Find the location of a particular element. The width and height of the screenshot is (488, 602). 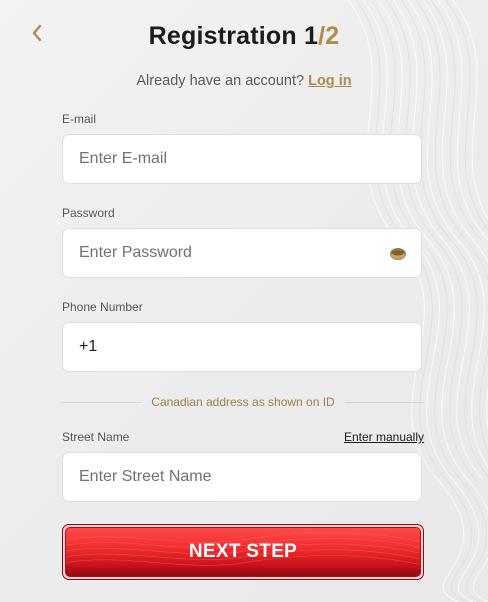

password-input is located at coordinates (242, 253).